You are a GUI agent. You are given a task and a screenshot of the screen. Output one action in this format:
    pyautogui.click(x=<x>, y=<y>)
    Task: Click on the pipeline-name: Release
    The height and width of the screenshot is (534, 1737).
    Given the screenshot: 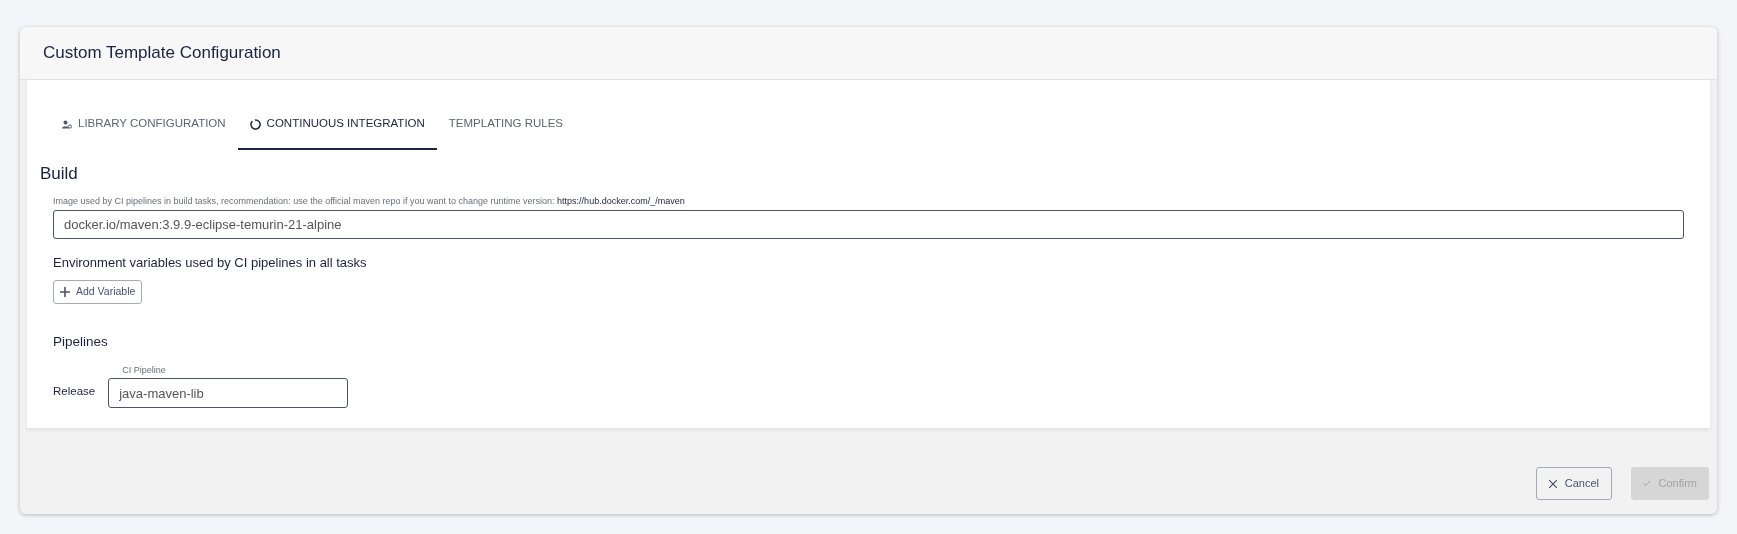 What is the action you would take?
    pyautogui.click(x=74, y=391)
    